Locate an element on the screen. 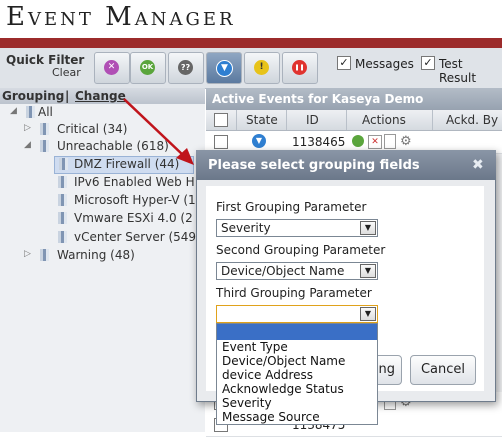  dropdown-empty-option-selected is located at coordinates (297, 332).